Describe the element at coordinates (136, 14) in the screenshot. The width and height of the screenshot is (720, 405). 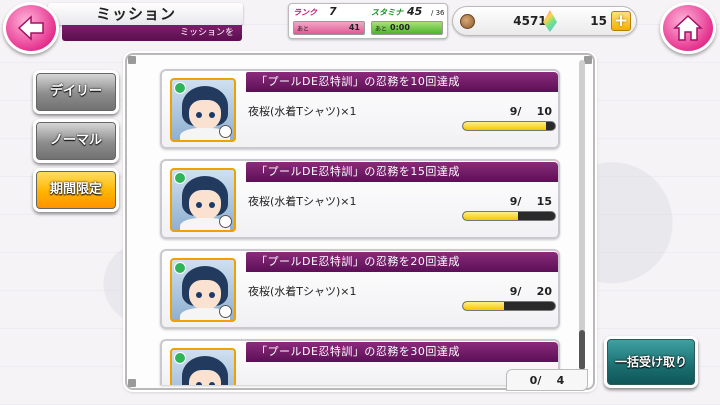
I see `page-title: ミッション` at that location.